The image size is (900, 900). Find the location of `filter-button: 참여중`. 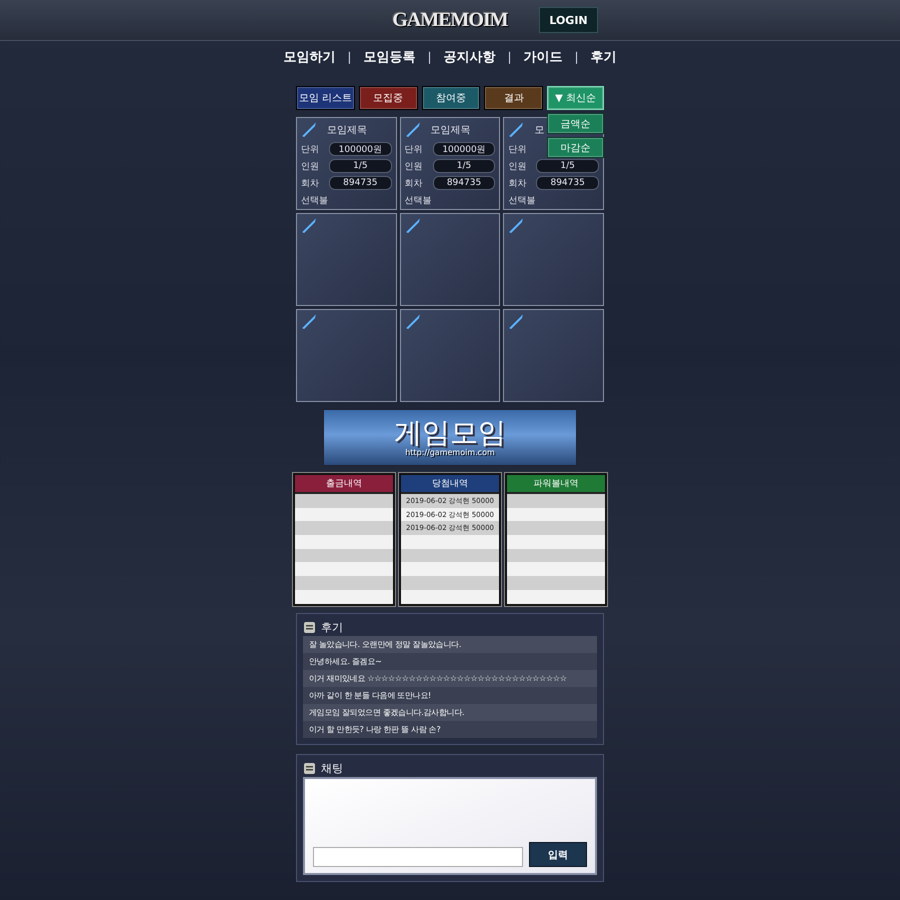

filter-button: 참여중 is located at coordinates (451, 98).